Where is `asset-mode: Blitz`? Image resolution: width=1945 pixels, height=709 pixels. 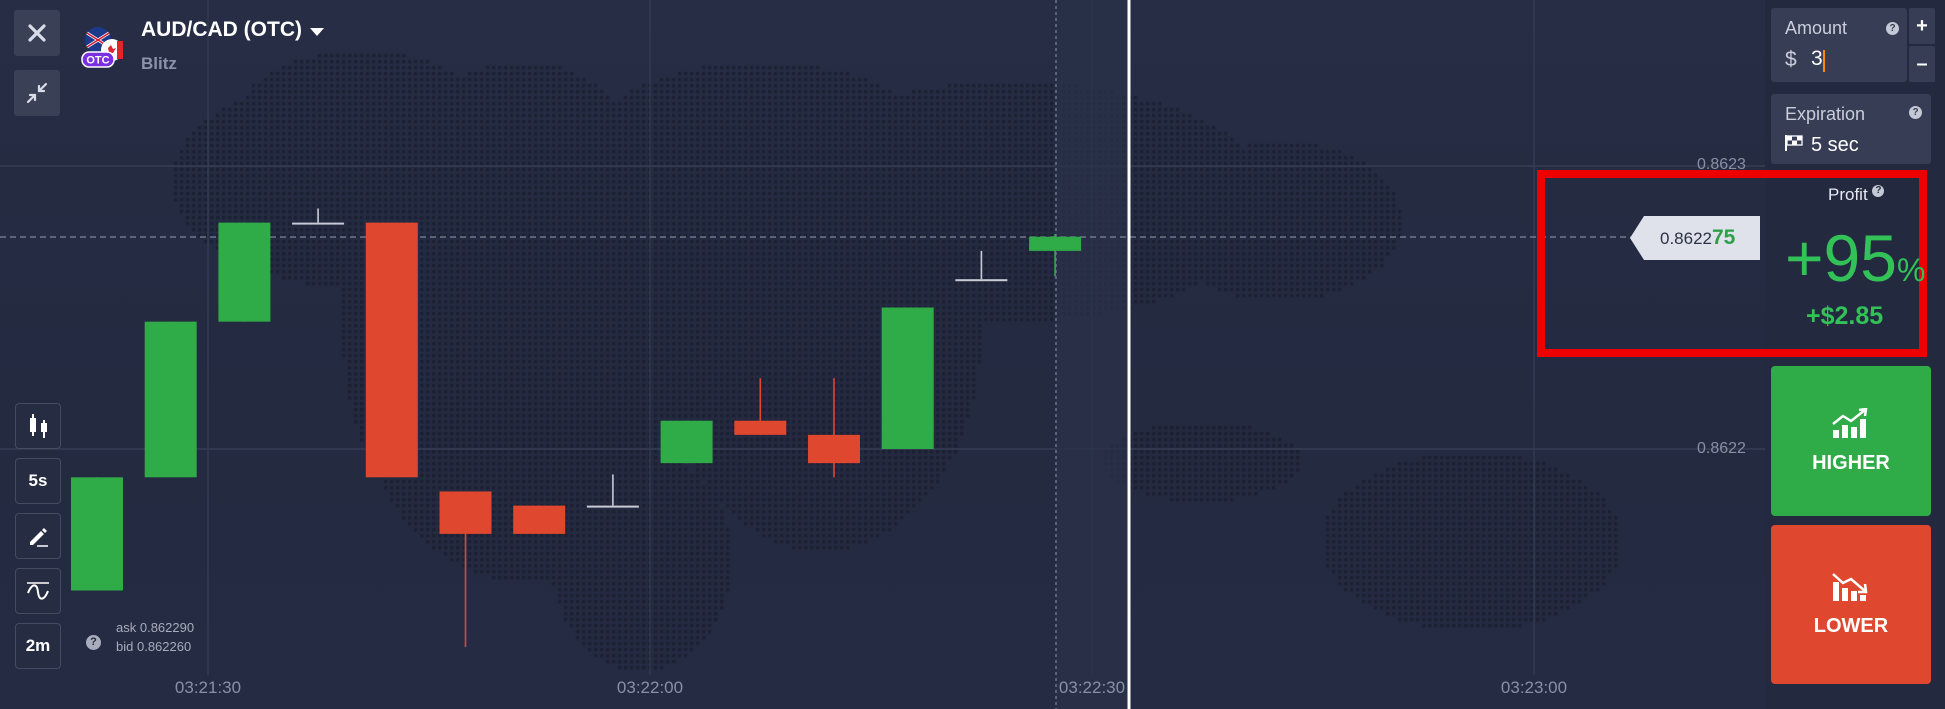 asset-mode: Blitz is located at coordinates (159, 63).